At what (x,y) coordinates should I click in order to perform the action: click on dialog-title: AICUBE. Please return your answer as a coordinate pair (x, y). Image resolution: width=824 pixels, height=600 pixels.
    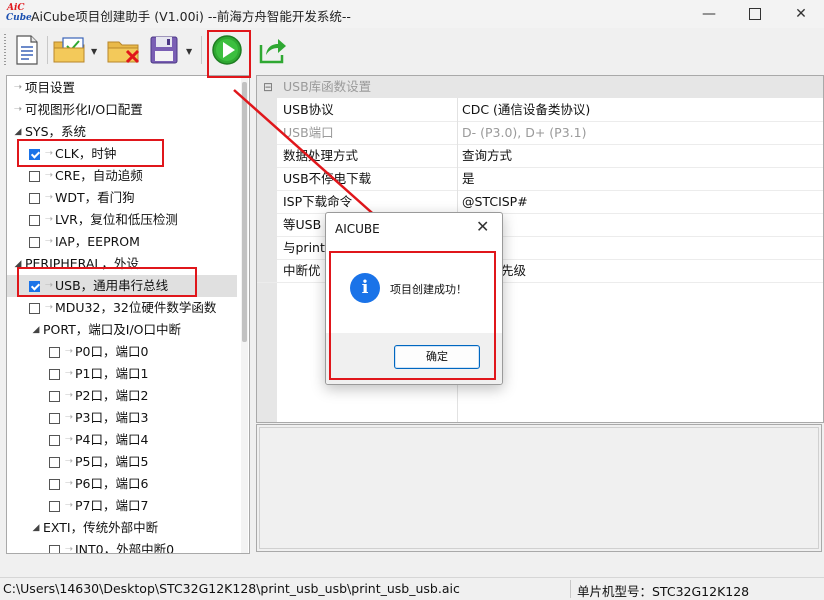
    Looking at the image, I should click on (357, 229).